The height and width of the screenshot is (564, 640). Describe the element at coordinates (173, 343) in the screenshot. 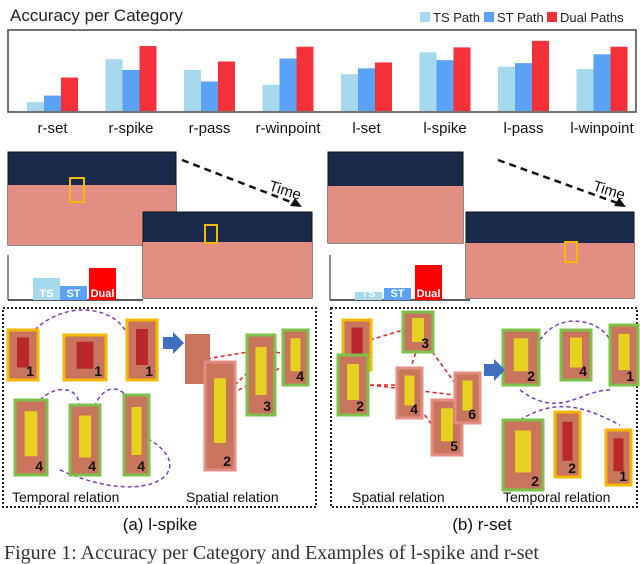

I see `arrow-right-icon` at that location.